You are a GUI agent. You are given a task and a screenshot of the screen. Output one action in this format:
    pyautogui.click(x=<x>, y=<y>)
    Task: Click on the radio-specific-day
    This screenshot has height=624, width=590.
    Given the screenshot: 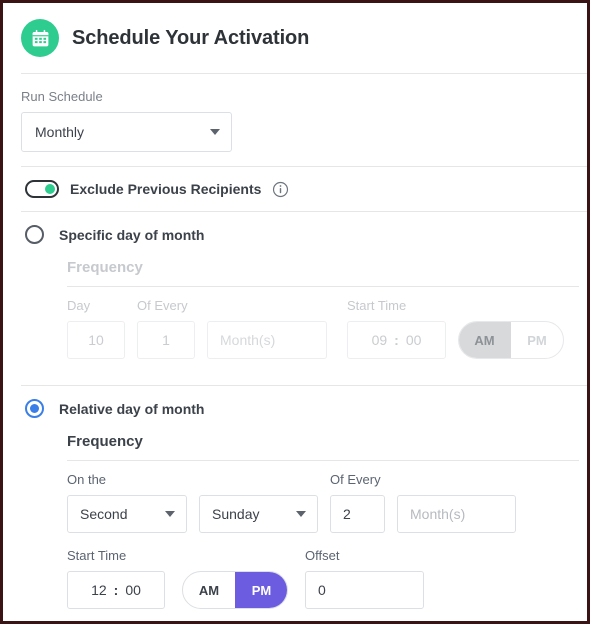 What is the action you would take?
    pyautogui.click(x=34, y=234)
    